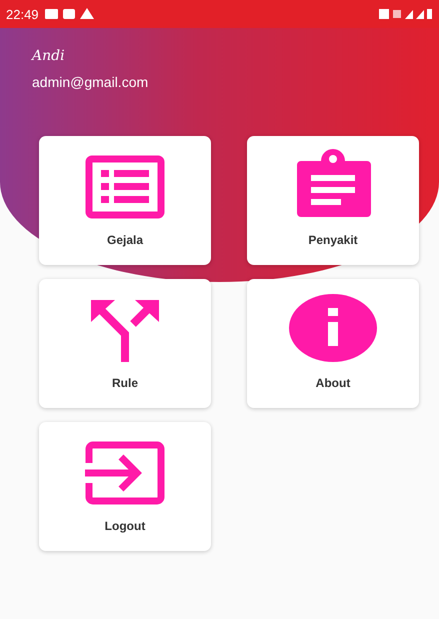 The height and width of the screenshot is (619, 439). Describe the element at coordinates (333, 328) in the screenshot. I see `info-icon` at that location.